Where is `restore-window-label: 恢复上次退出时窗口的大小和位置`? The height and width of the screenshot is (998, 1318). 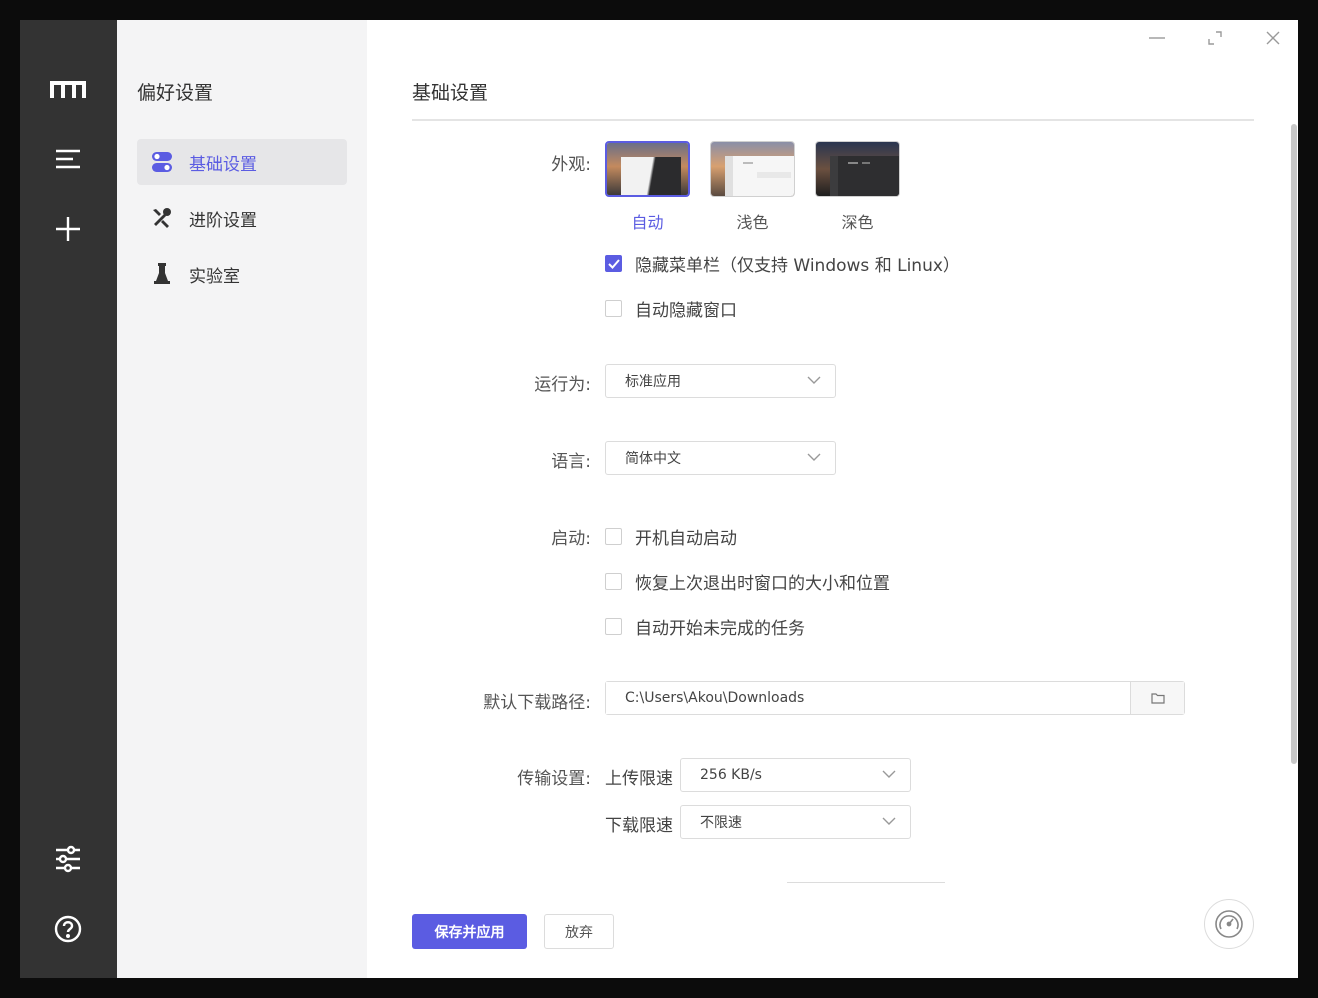 restore-window-label: 恢复上次退出时窗口的大小和位置 is located at coordinates (762, 584).